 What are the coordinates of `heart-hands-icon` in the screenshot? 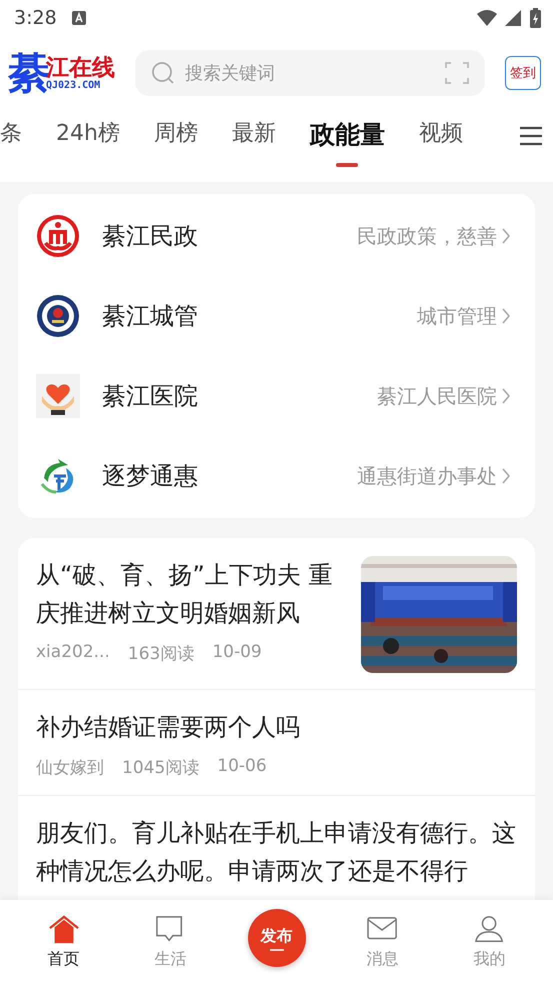 It's located at (58, 396).